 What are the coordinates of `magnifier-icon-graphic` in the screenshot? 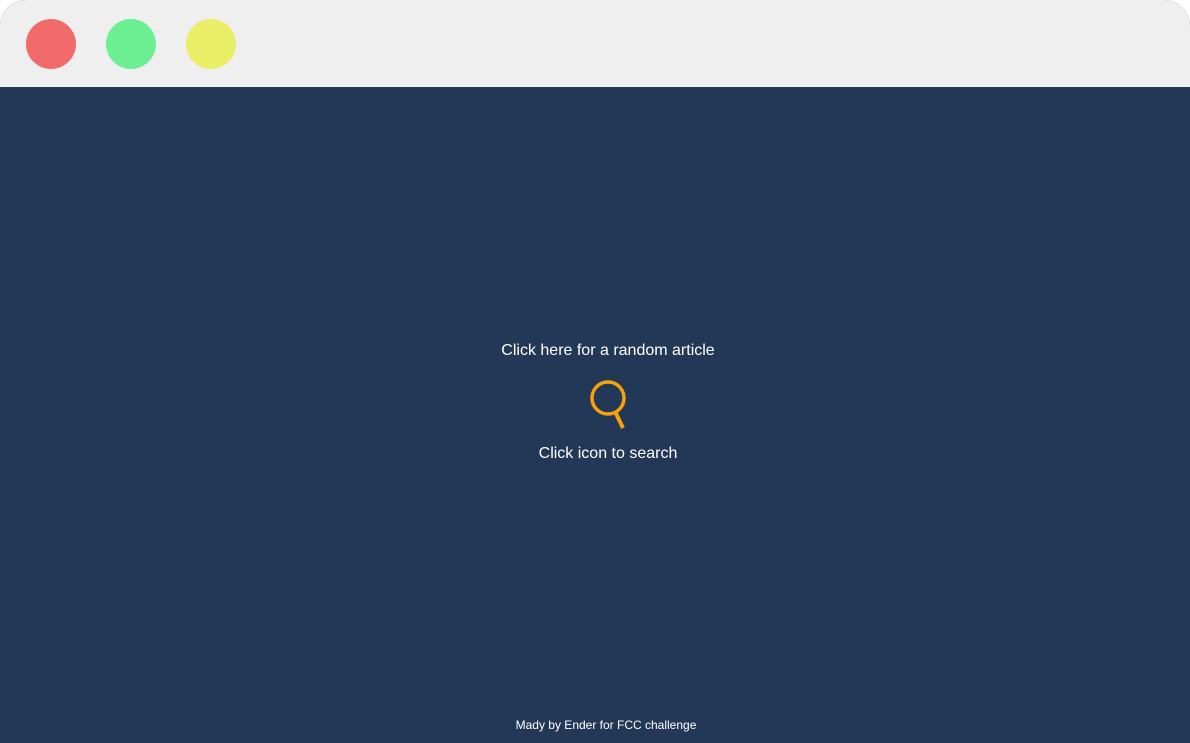 It's located at (608, 404).